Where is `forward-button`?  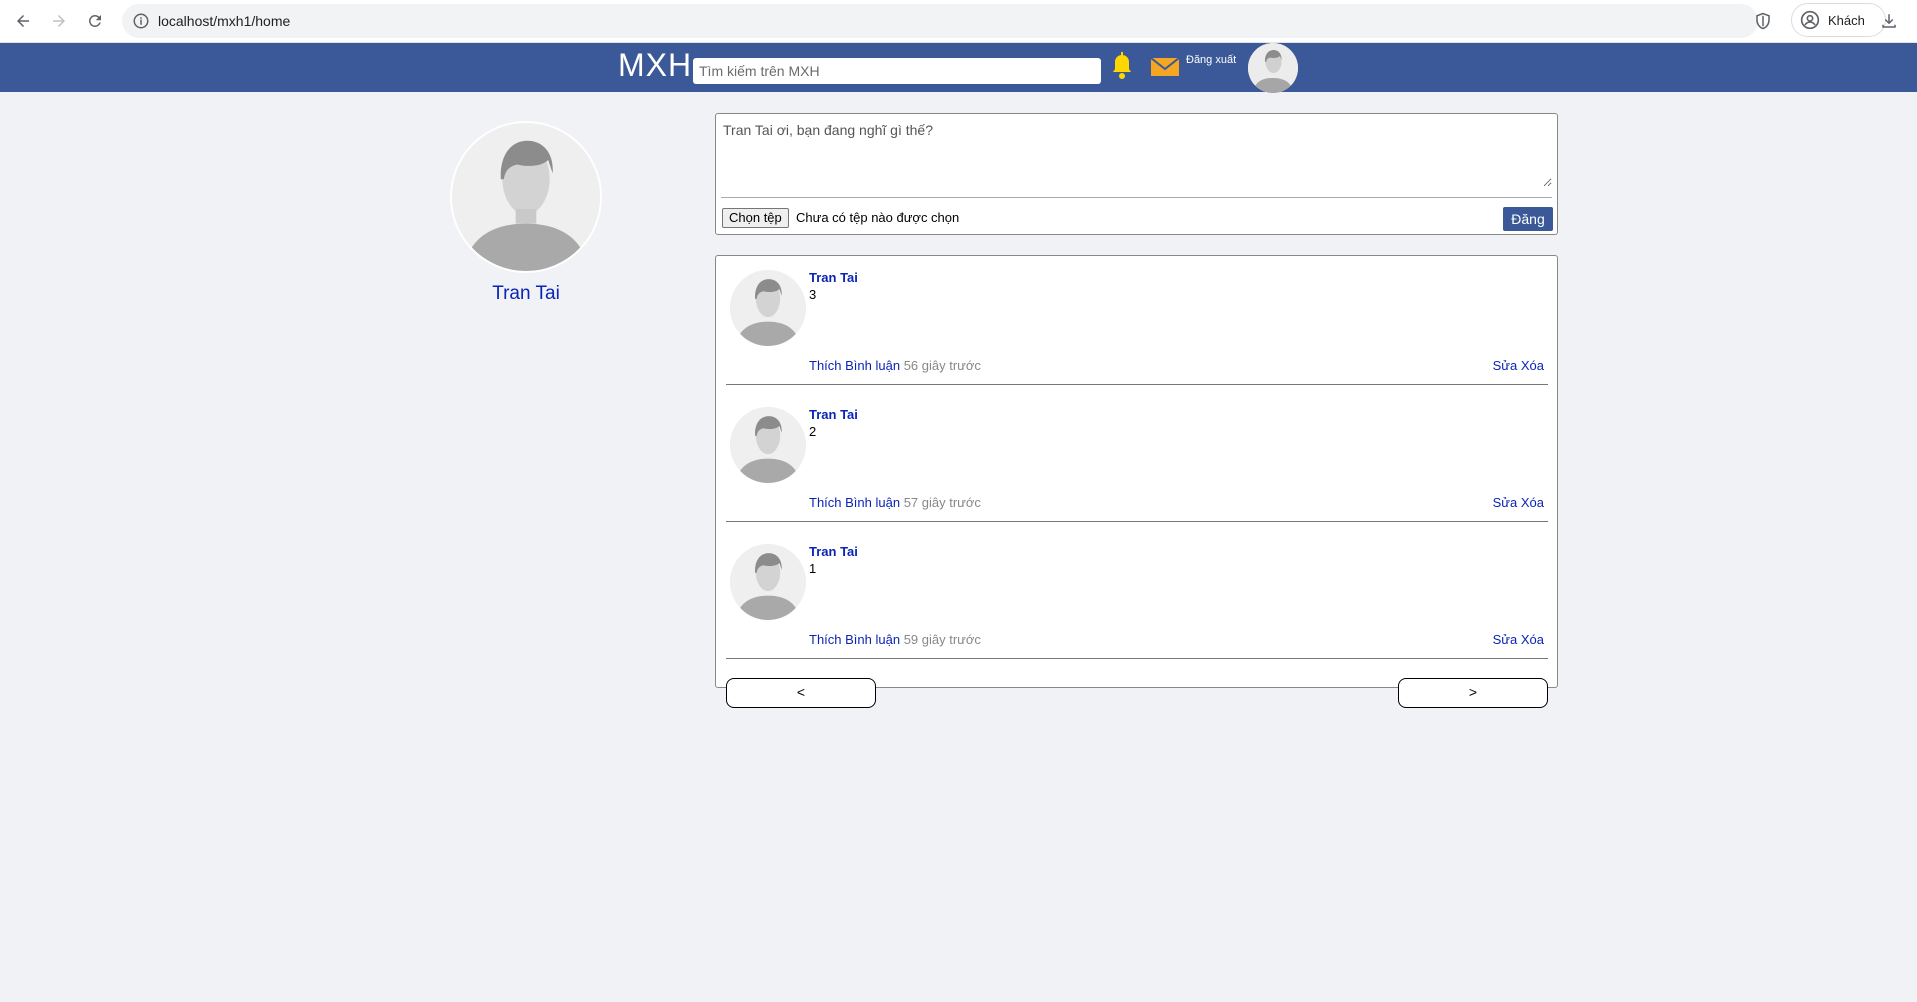 forward-button is located at coordinates (59, 21).